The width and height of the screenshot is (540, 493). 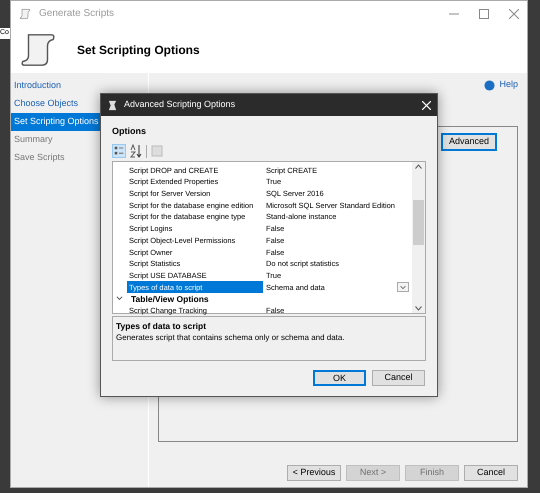 What do you see at coordinates (180, 105) in the screenshot?
I see `dialog-title: Advanced Scripting Options` at bounding box center [180, 105].